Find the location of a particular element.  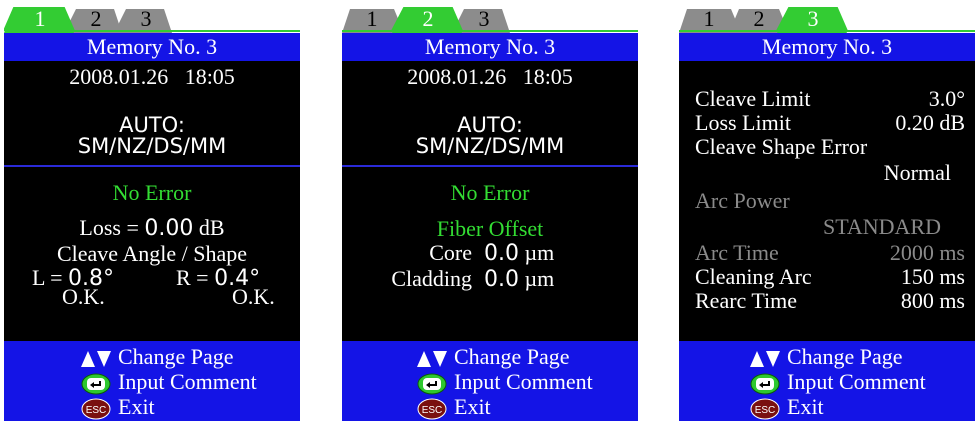

left-result: O.K. is located at coordinates (83, 296).